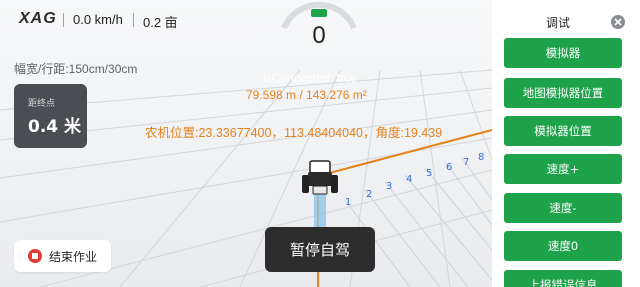 This screenshot has height=287, width=640. I want to click on panel-title: 调试, so click(557, 23).